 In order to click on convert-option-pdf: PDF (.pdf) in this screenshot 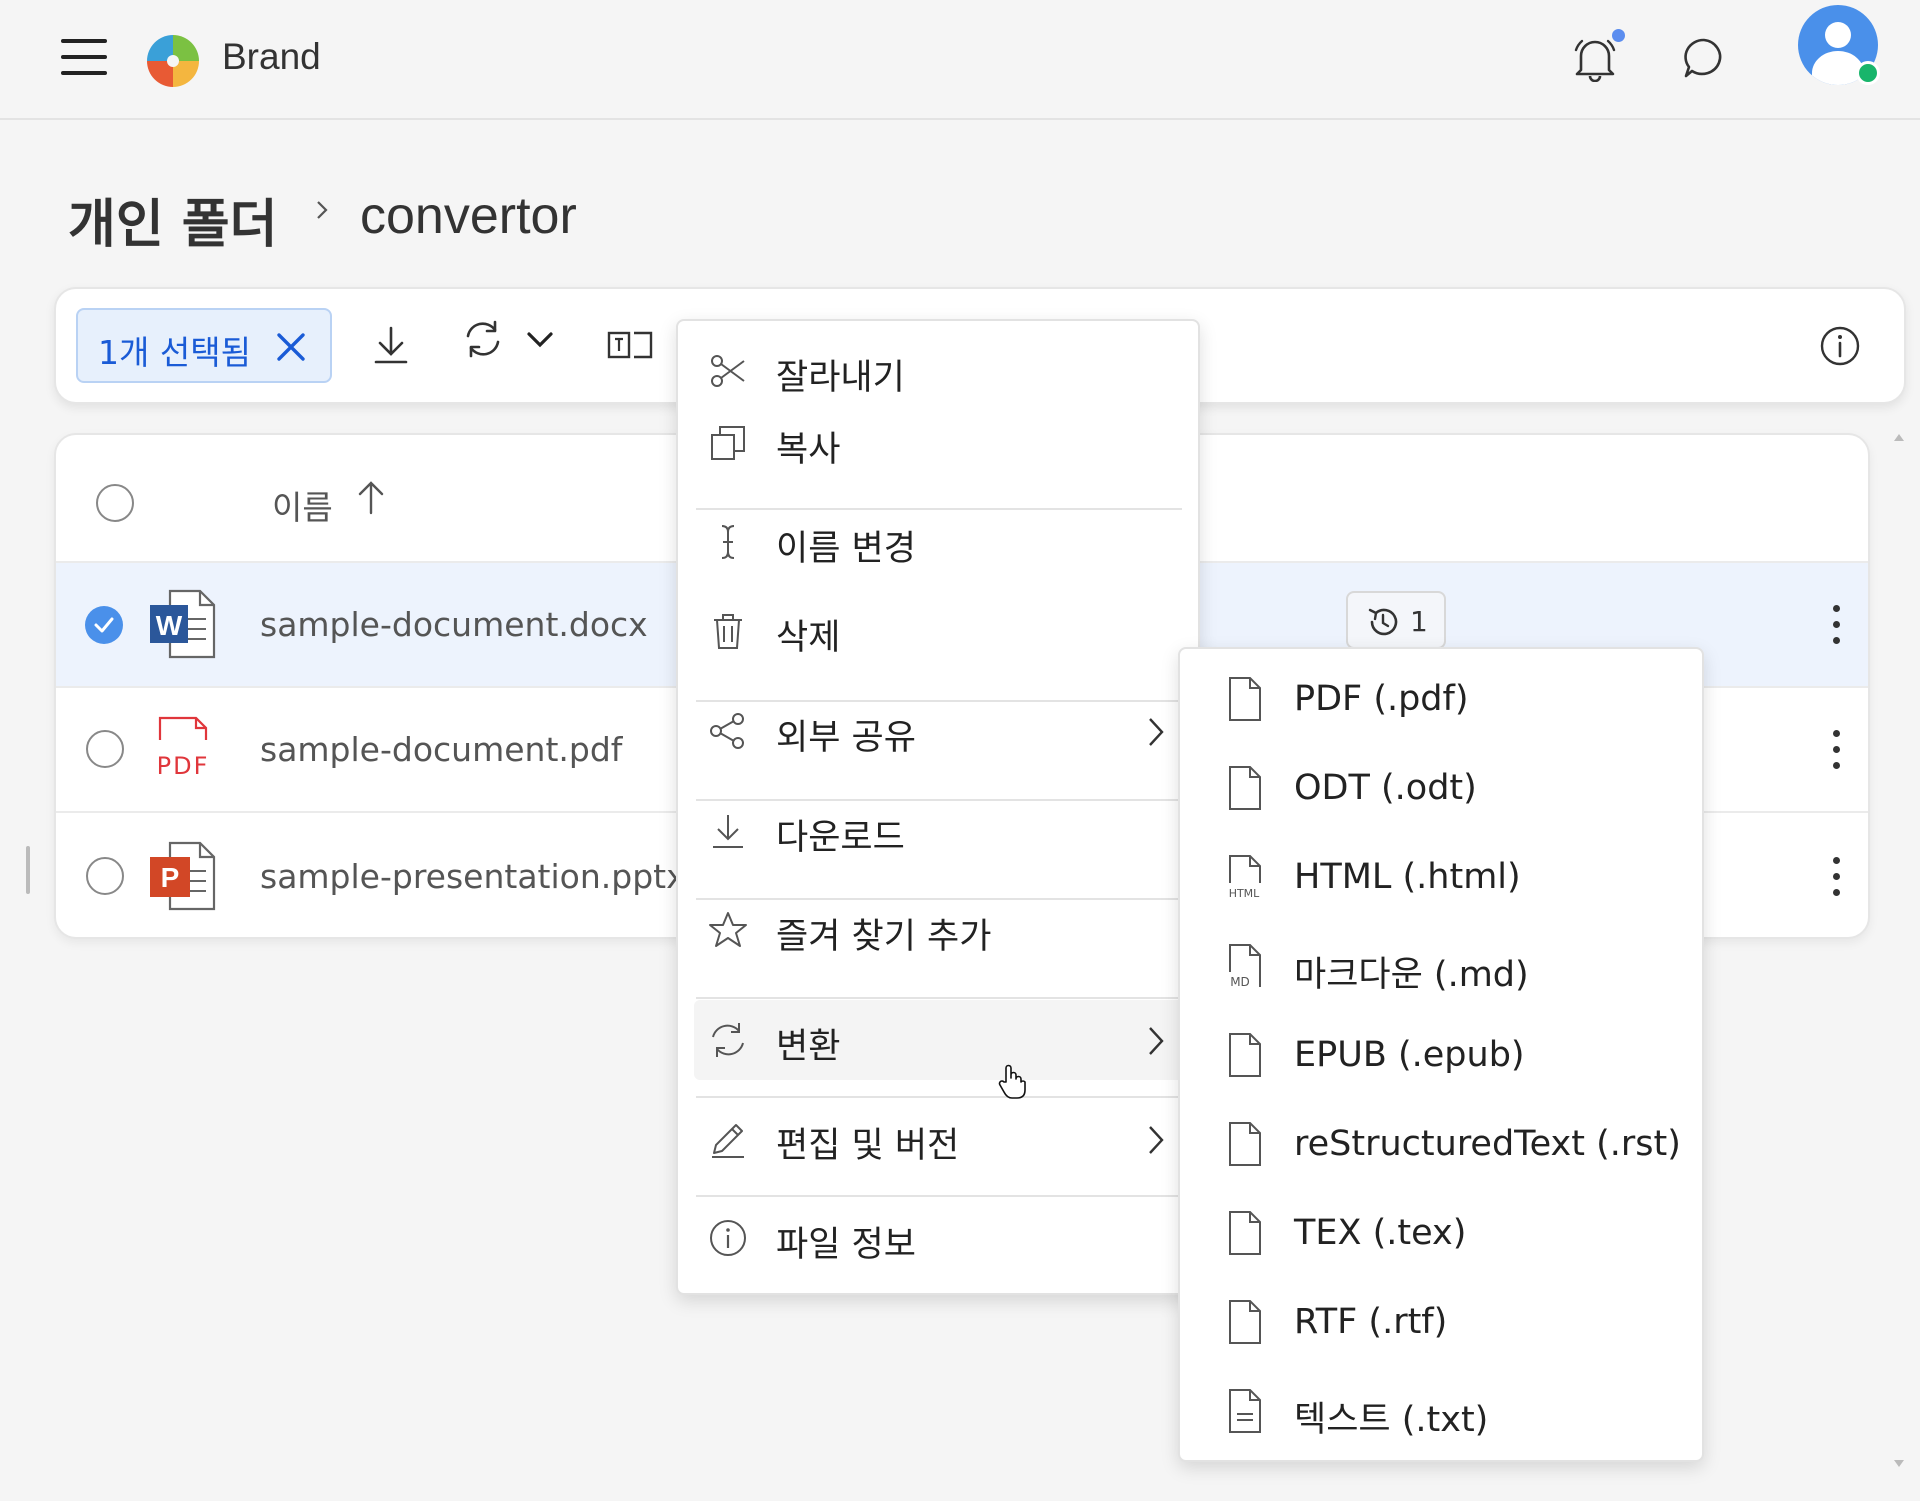, I will do `click(1442, 701)`.